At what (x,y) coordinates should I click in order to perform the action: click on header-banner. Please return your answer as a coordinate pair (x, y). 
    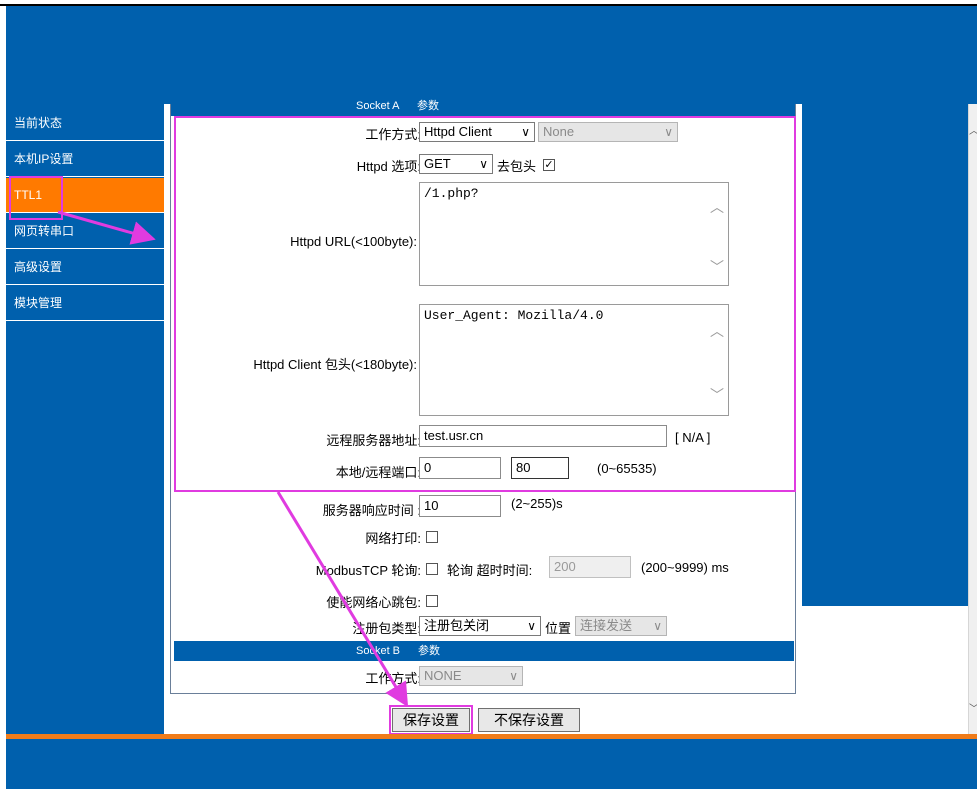
    Looking at the image, I should click on (491, 55).